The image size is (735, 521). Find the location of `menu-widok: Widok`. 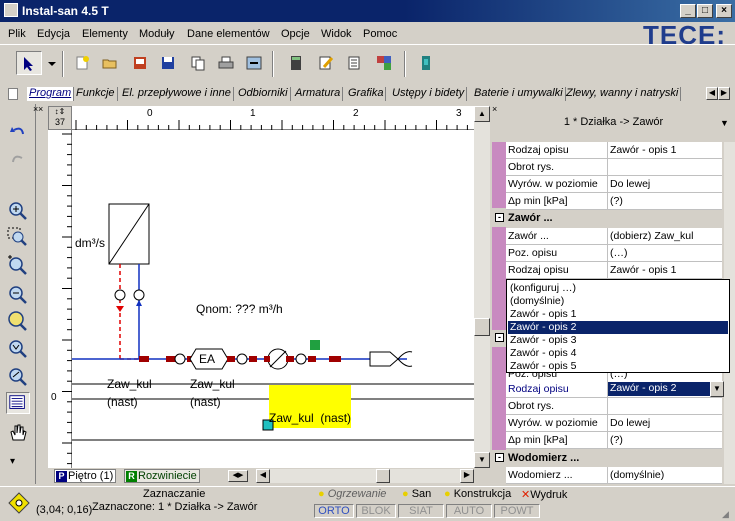

menu-widok: Widok is located at coordinates (336, 34).